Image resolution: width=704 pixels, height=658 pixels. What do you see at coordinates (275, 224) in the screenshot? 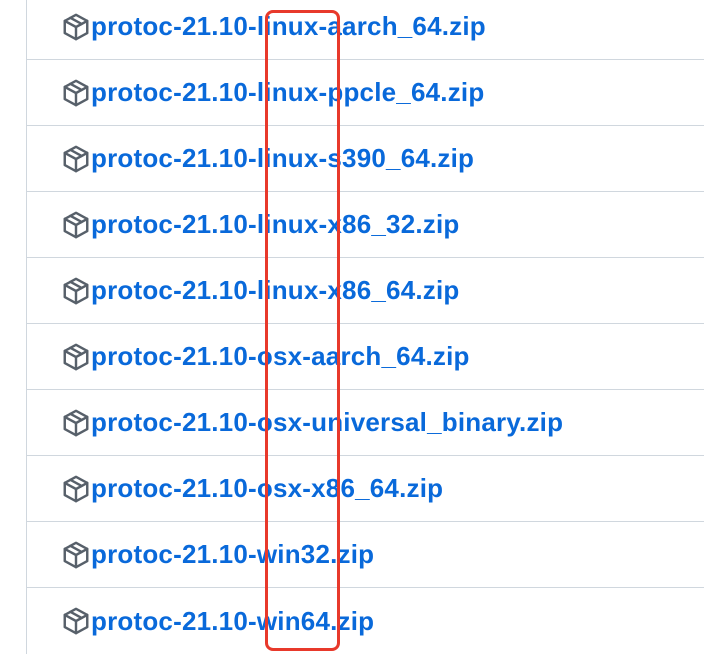
I see `asset-download-link: protoc-21.10-linux-x86_32.zip` at bounding box center [275, 224].